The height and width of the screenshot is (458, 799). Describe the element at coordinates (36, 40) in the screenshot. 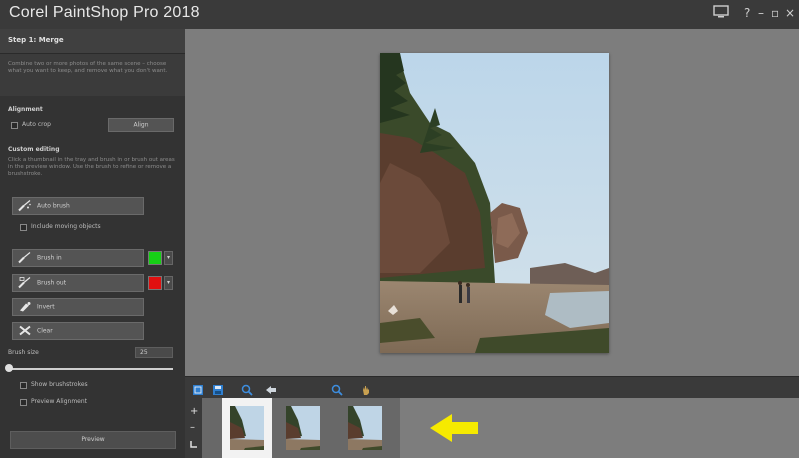

I see `step-title: Step 1: Merge` at that location.